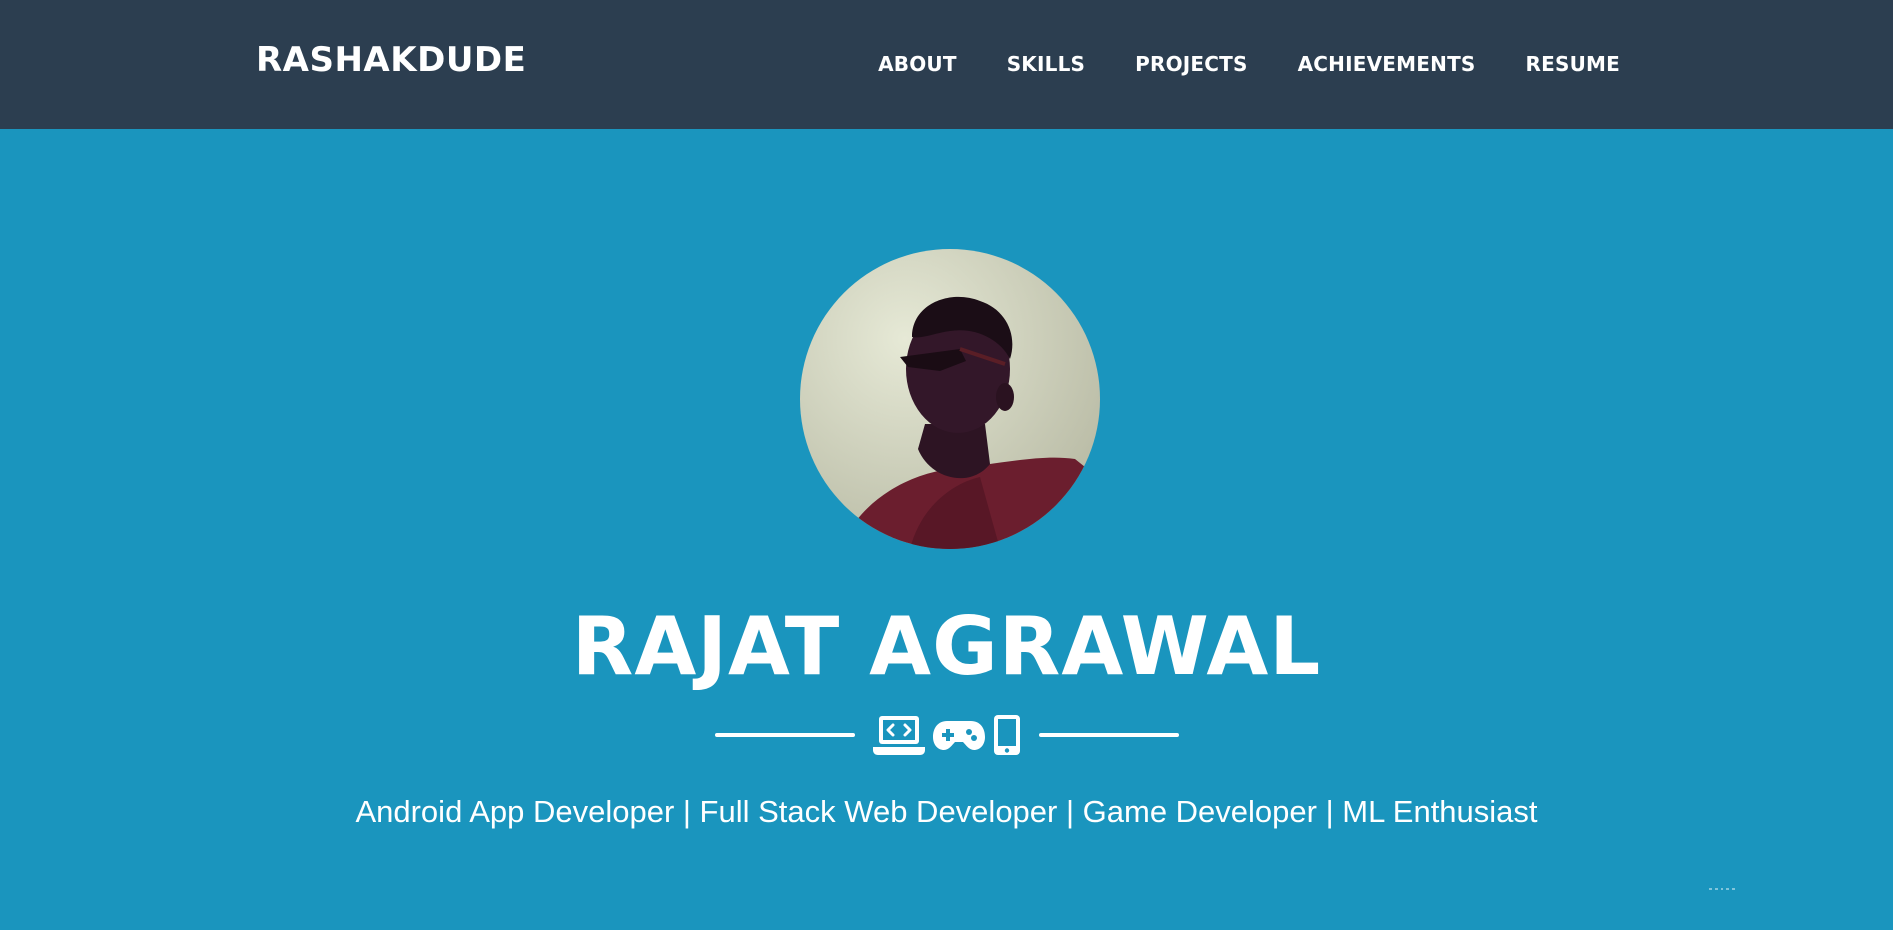 This screenshot has width=1893, height=930. I want to click on hero-name: RAJAT AGRAWAL, so click(946, 646).